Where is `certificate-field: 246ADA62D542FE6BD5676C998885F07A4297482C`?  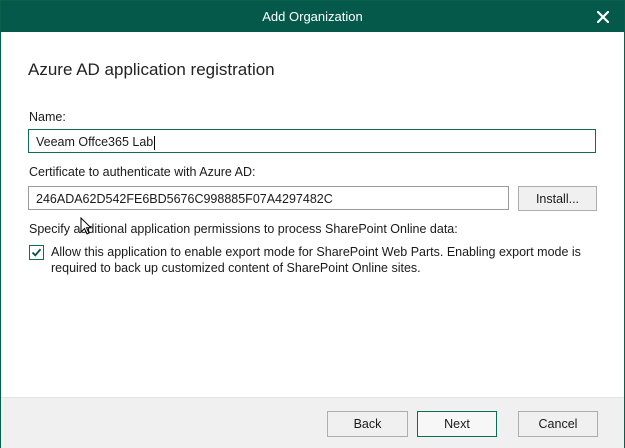 certificate-field: 246ADA62D542FE6BD5676C998885F07A4297482C is located at coordinates (268, 198).